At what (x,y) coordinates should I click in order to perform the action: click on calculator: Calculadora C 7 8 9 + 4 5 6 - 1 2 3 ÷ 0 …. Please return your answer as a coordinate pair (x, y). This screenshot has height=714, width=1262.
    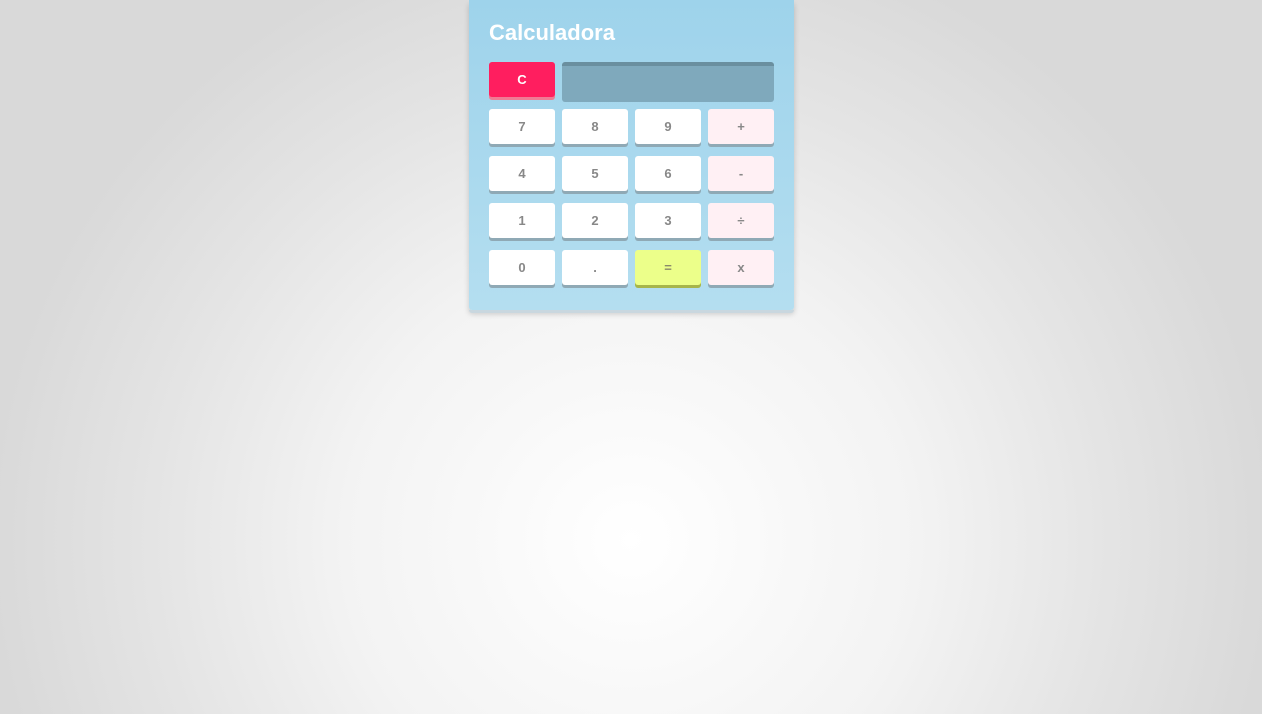
    Looking at the image, I should click on (631, 156).